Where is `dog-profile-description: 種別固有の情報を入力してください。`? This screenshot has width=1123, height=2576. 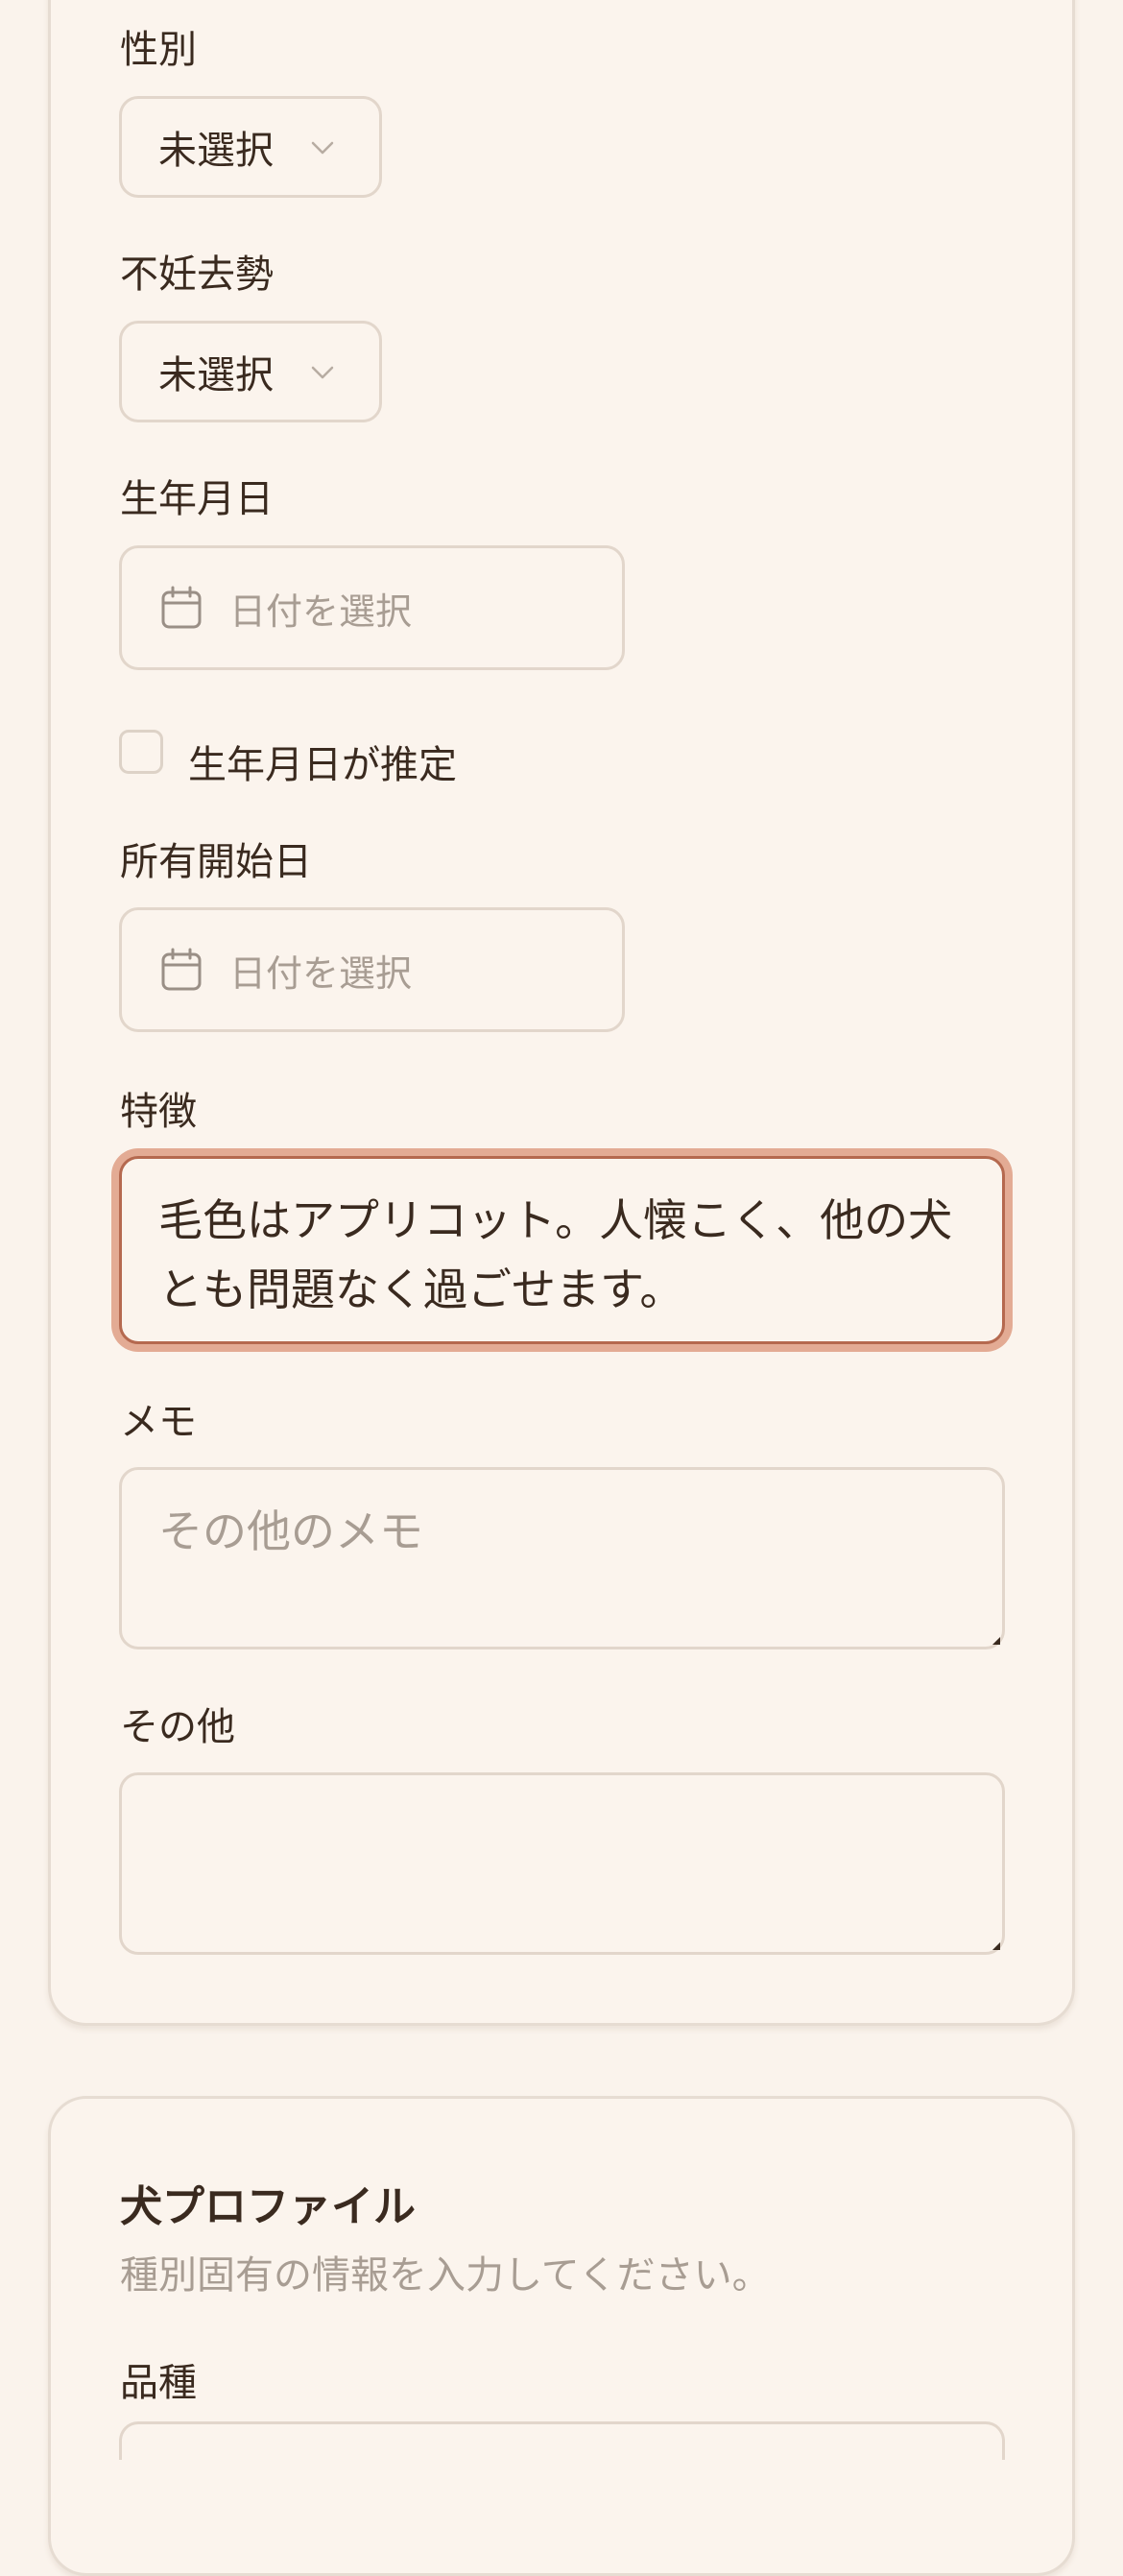 dog-profile-description: 種別固有の情報を入力してください。 is located at coordinates (445, 2275).